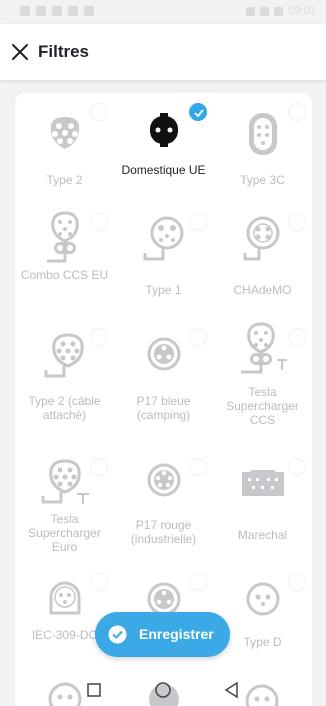  What do you see at coordinates (20, 52) in the screenshot?
I see `close-icon` at bounding box center [20, 52].